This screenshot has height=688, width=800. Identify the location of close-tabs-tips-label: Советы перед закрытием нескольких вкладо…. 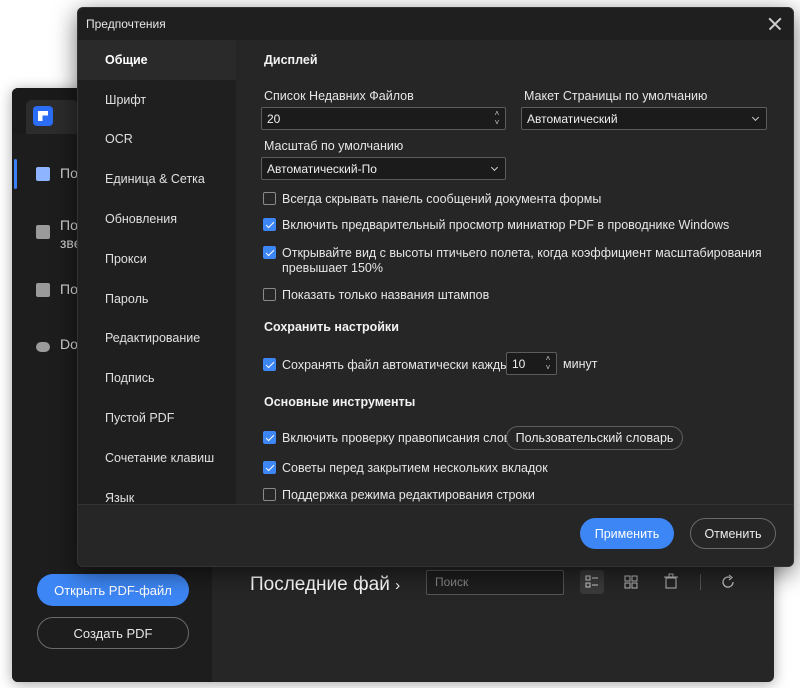
(415, 468).